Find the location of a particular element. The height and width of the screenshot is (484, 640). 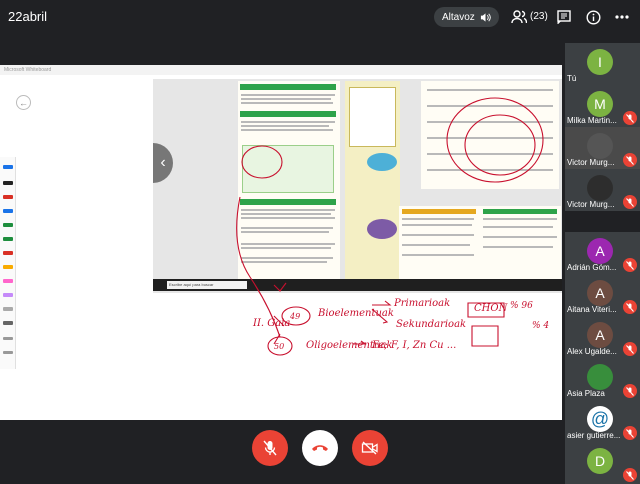

more-options-icon is located at coordinates (622, 17).